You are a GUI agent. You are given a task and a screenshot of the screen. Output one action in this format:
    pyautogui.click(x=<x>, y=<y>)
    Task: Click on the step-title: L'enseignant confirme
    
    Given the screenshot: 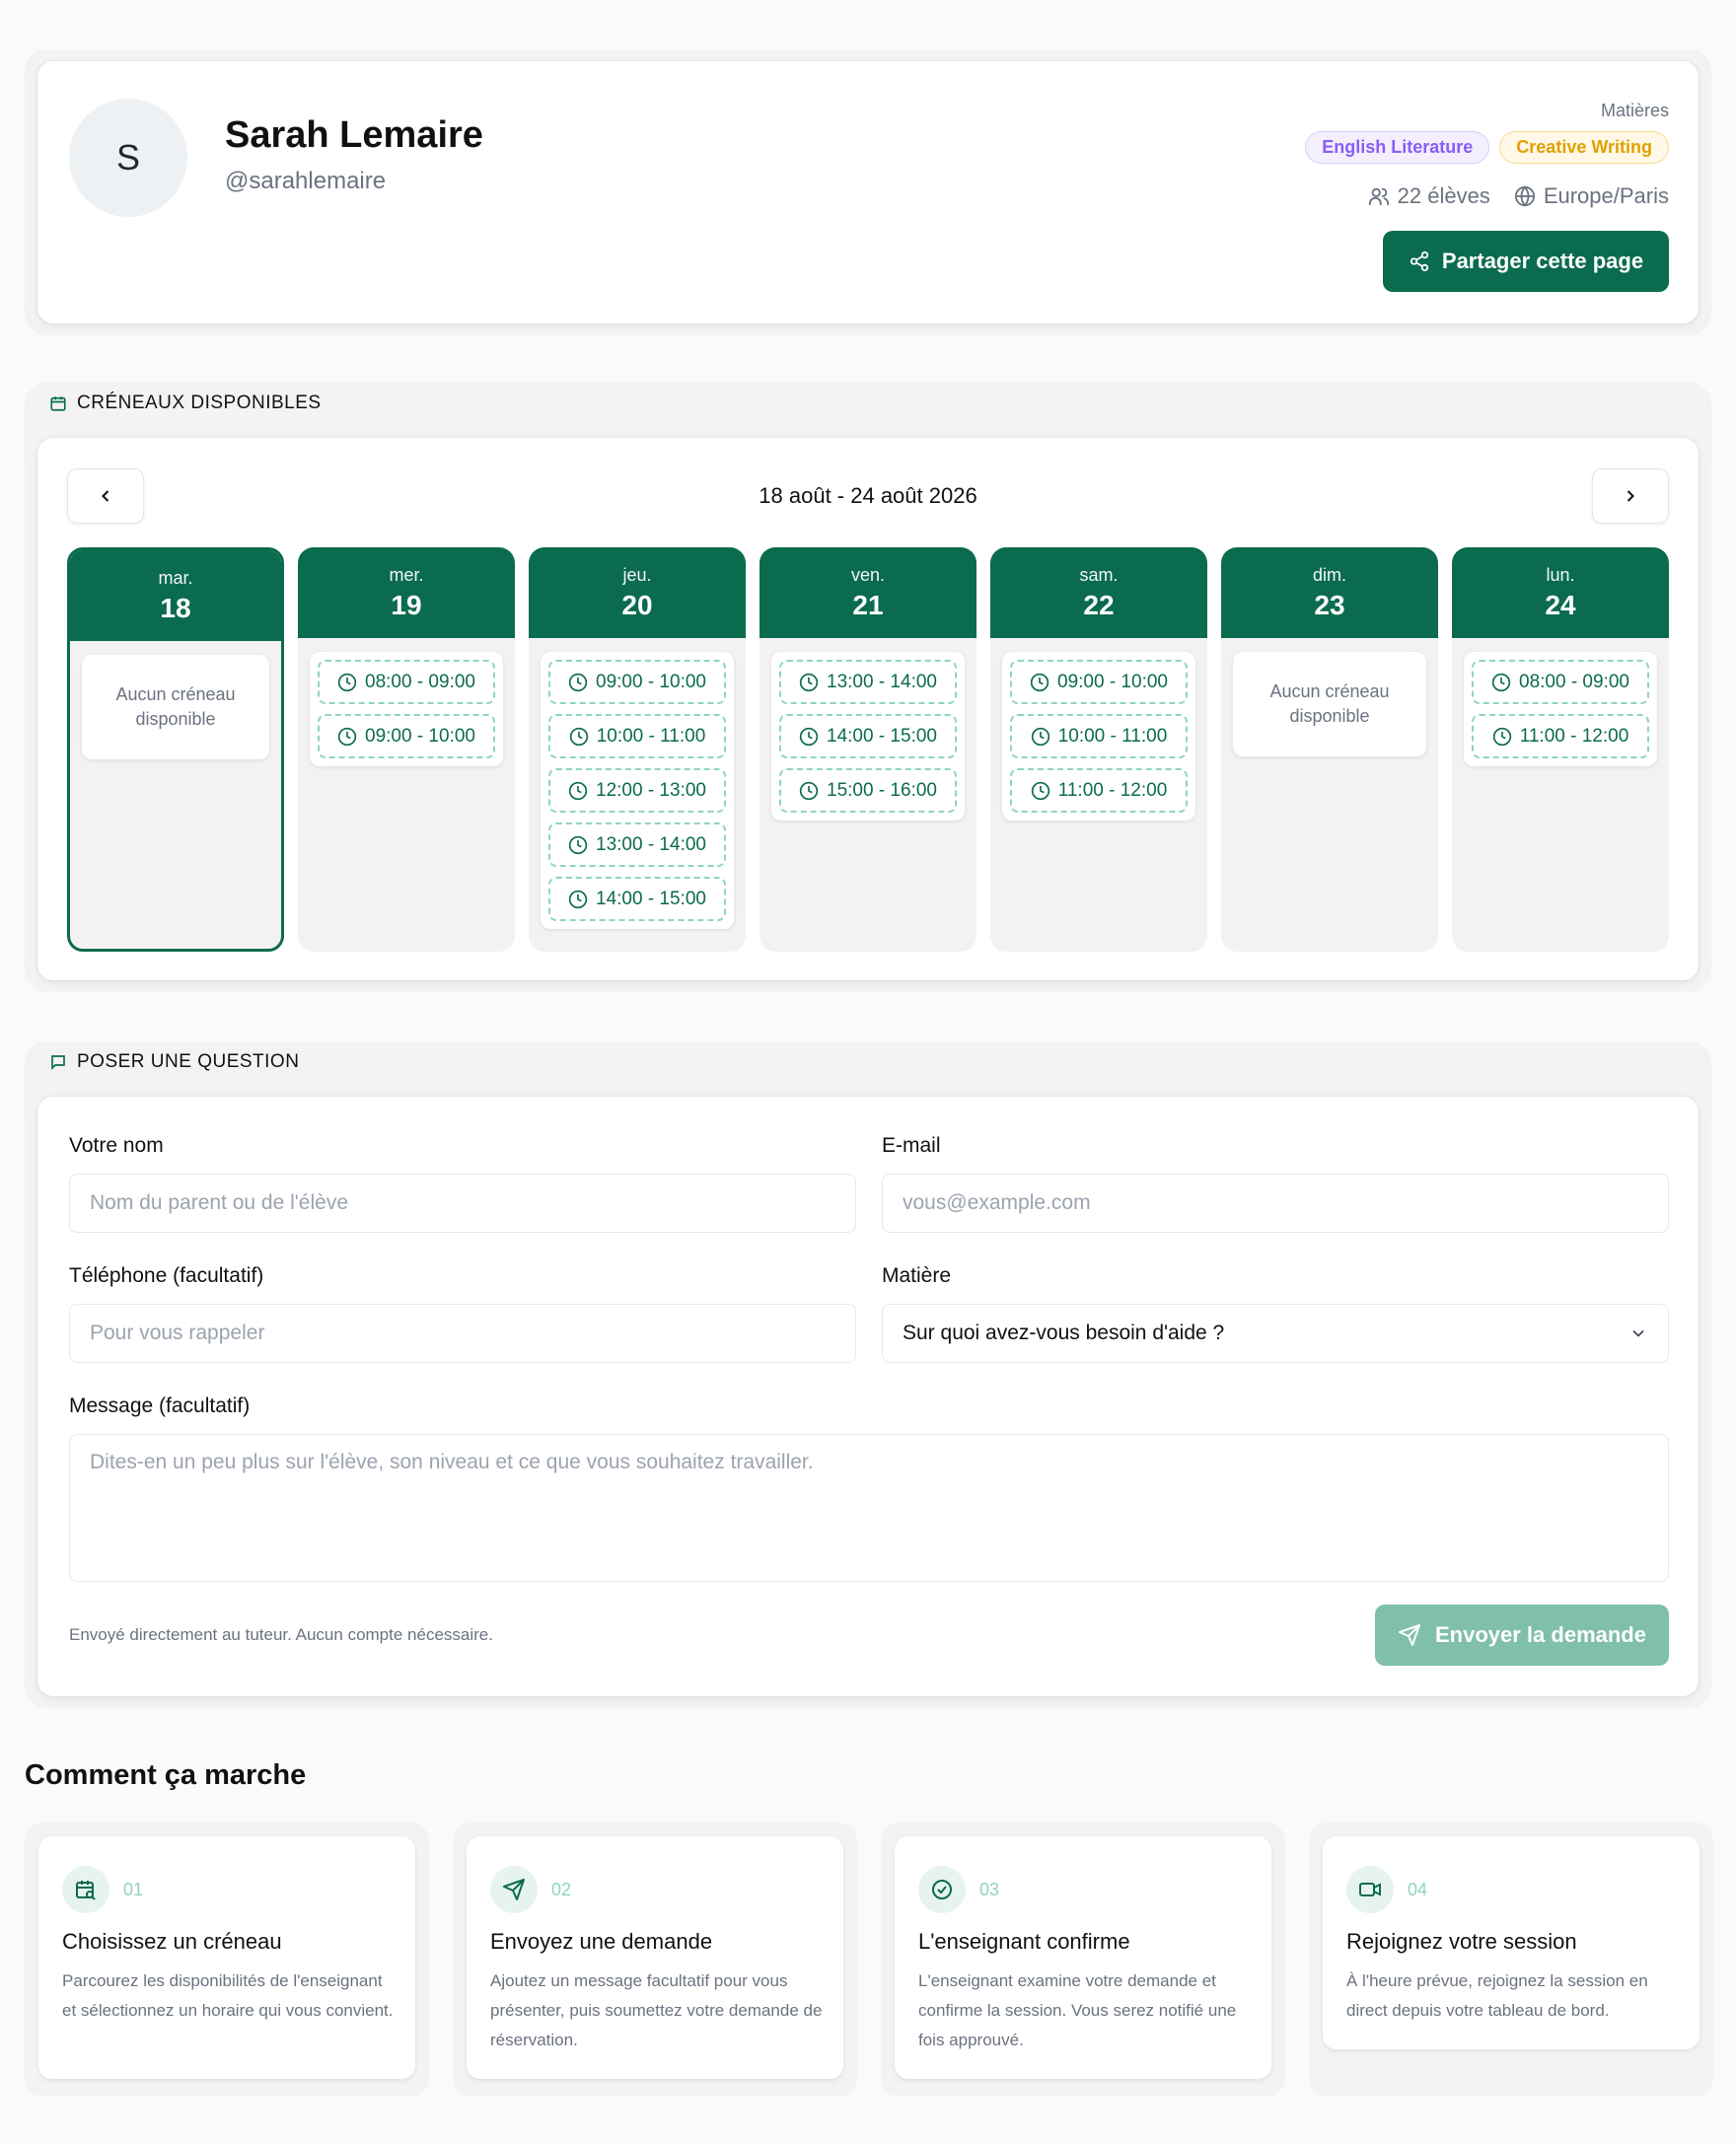 What is the action you would take?
    pyautogui.click(x=1024, y=1942)
    